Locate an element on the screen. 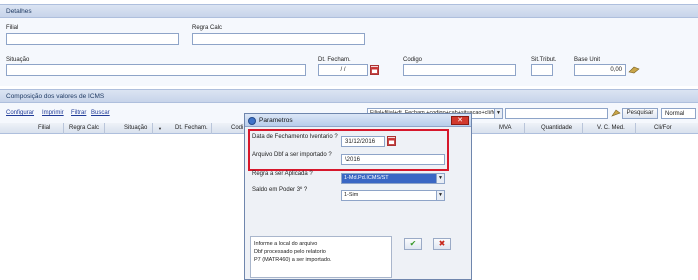 The image size is (698, 280). help-line: Dbf processado pelo relatorio is located at coordinates (290, 252).